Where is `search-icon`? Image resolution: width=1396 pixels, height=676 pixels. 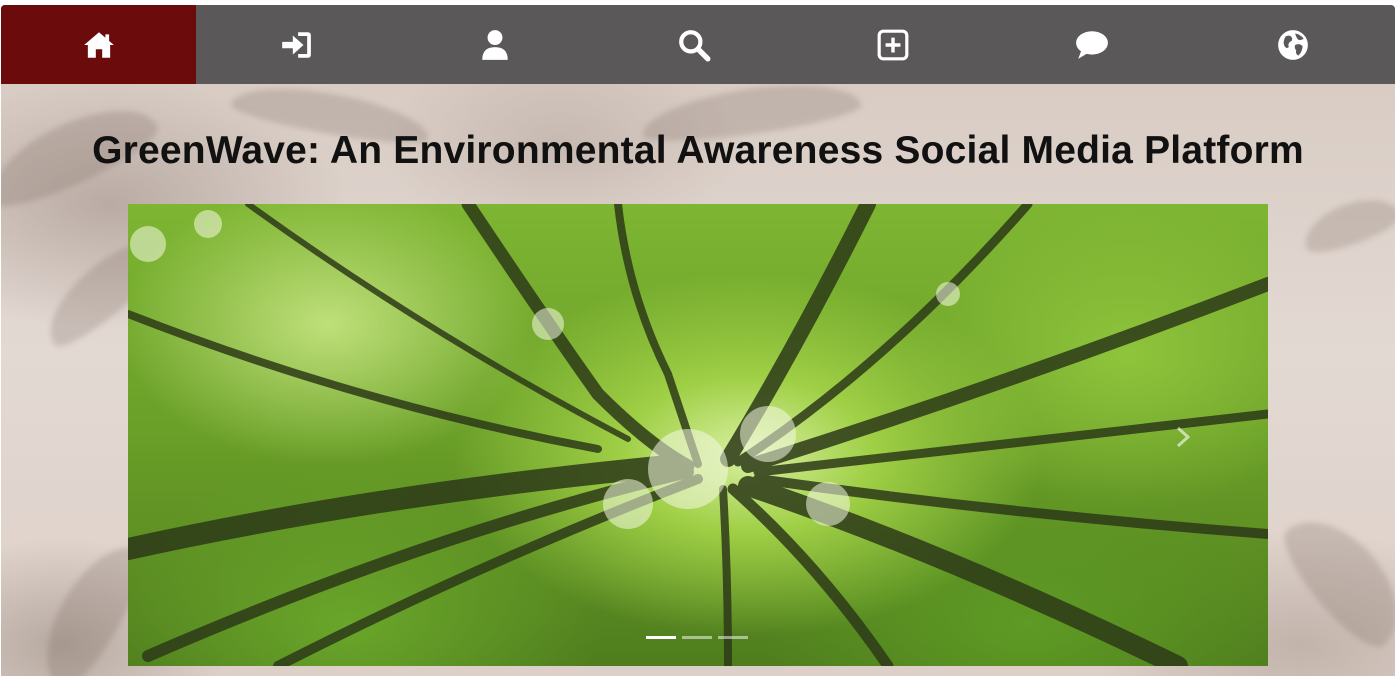 search-icon is located at coordinates (694, 45).